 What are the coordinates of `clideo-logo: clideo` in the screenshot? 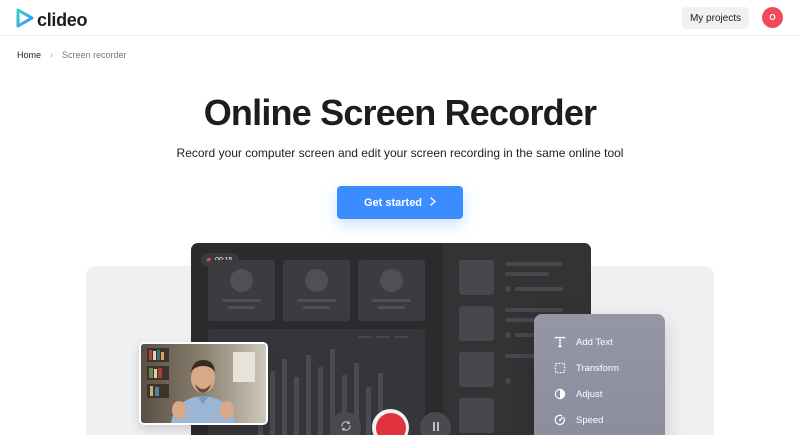 It's located at (52, 20).